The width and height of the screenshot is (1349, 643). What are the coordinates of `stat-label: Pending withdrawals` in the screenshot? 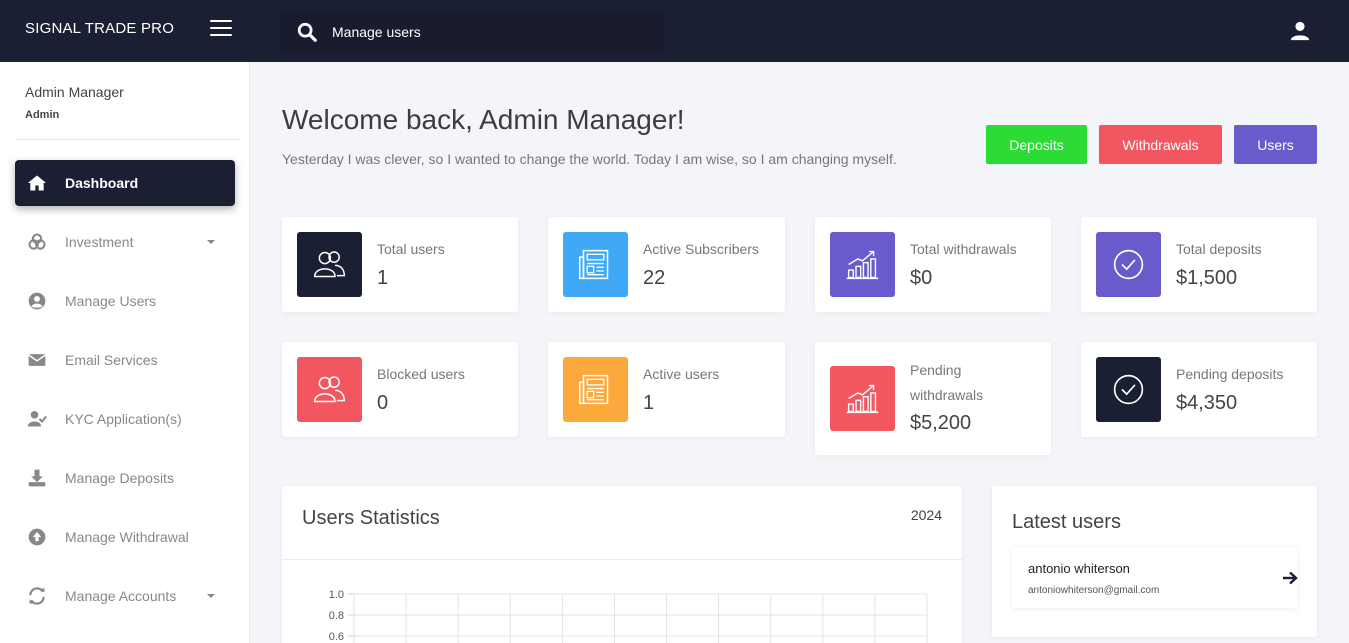 It's located at (947, 382).